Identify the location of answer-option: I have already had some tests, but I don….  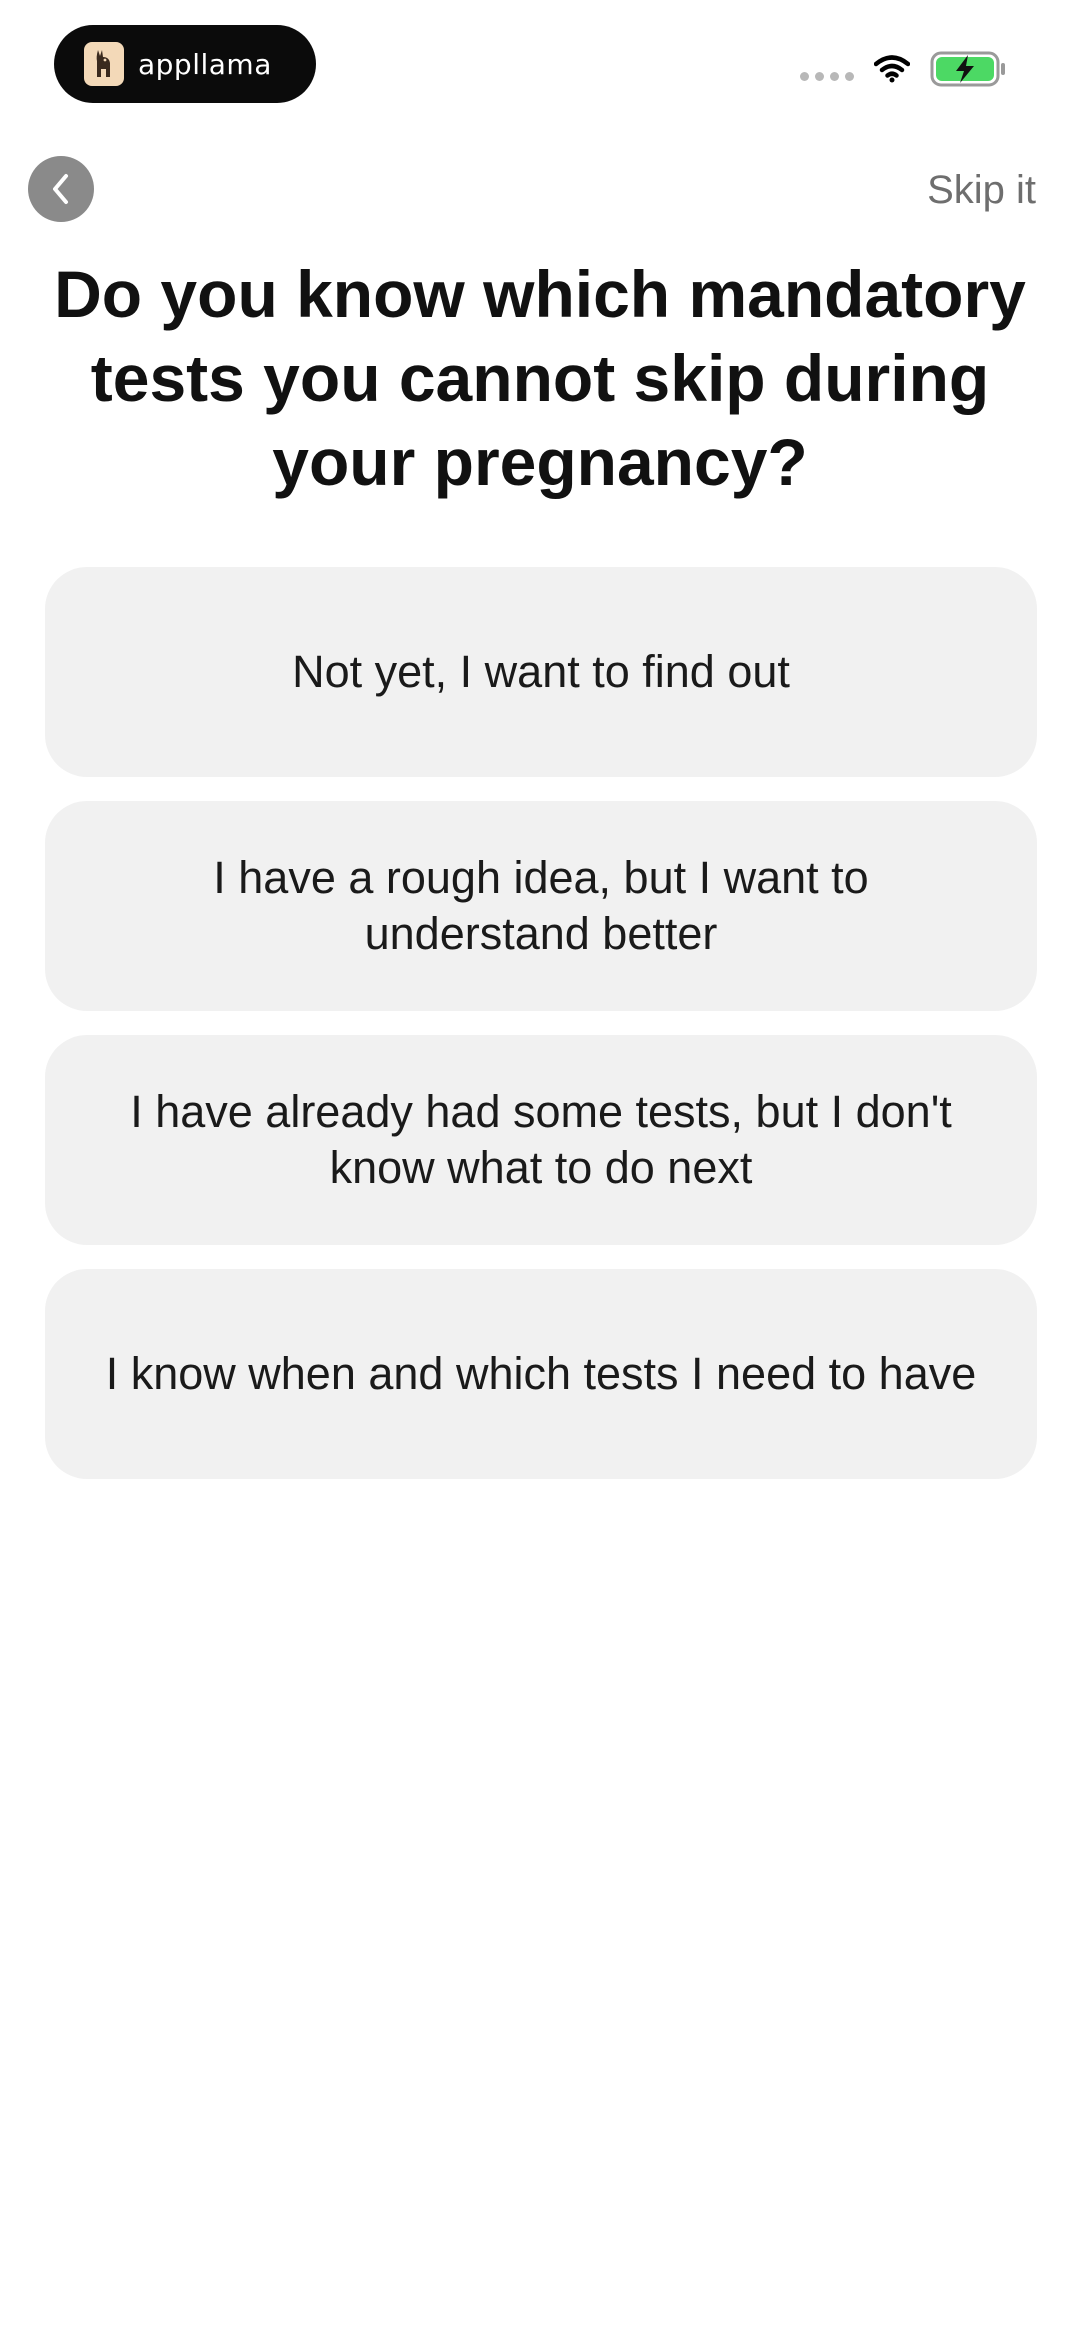
(541, 1140).